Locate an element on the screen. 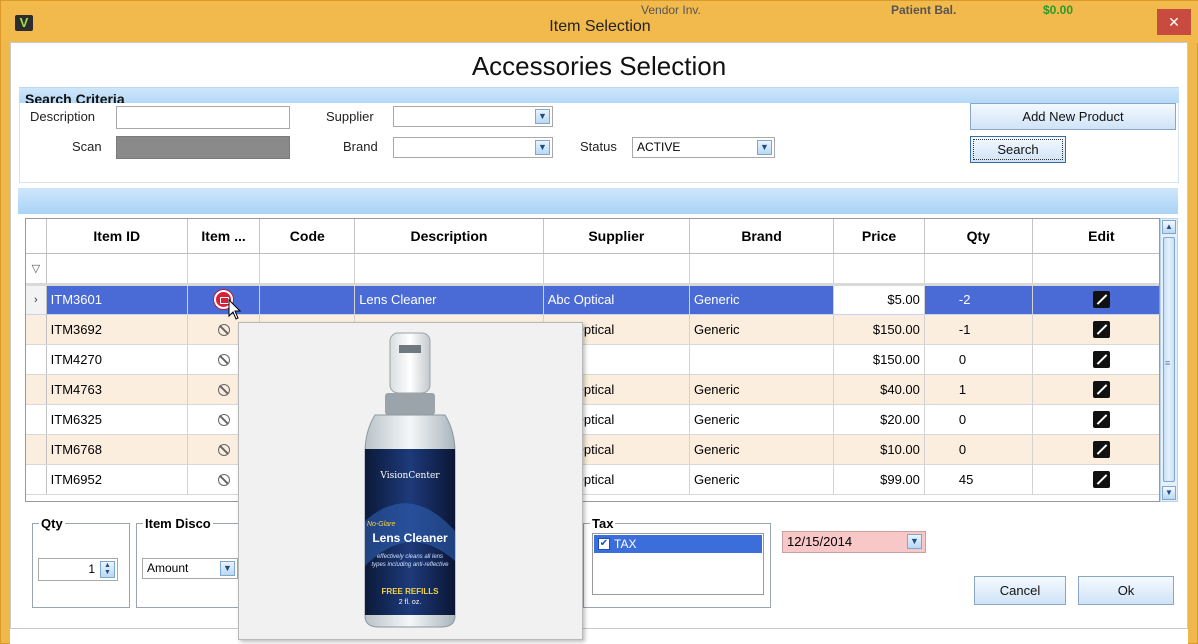 This screenshot has width=1198, height=644. close-button: ✕ is located at coordinates (1174, 22).